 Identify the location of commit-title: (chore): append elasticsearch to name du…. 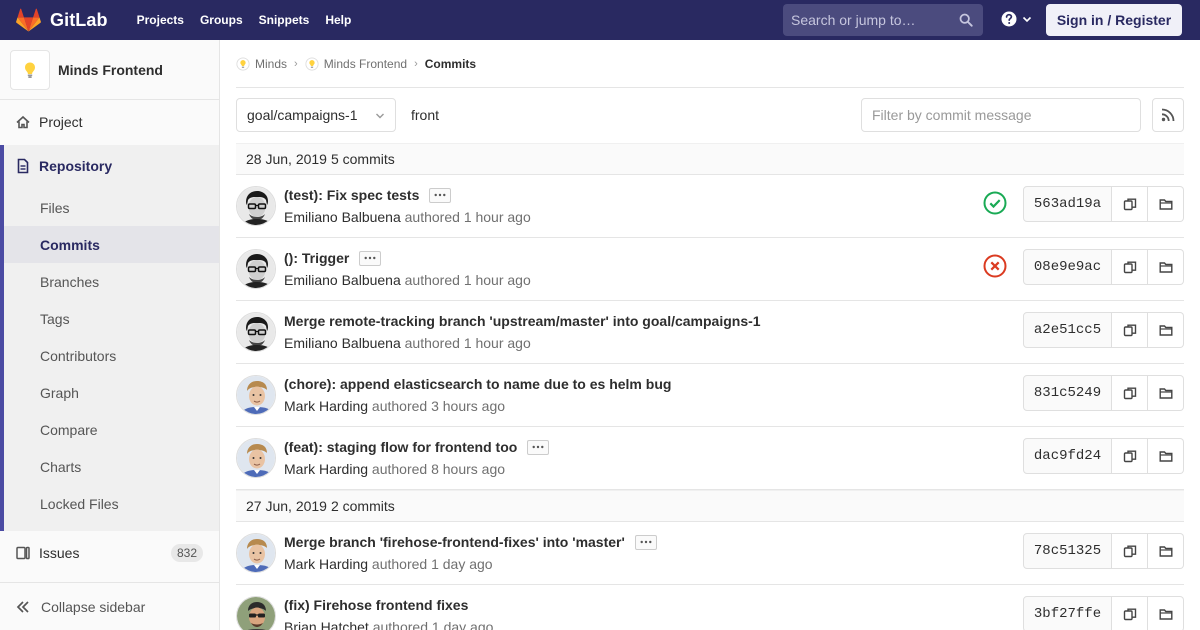
(477, 384).